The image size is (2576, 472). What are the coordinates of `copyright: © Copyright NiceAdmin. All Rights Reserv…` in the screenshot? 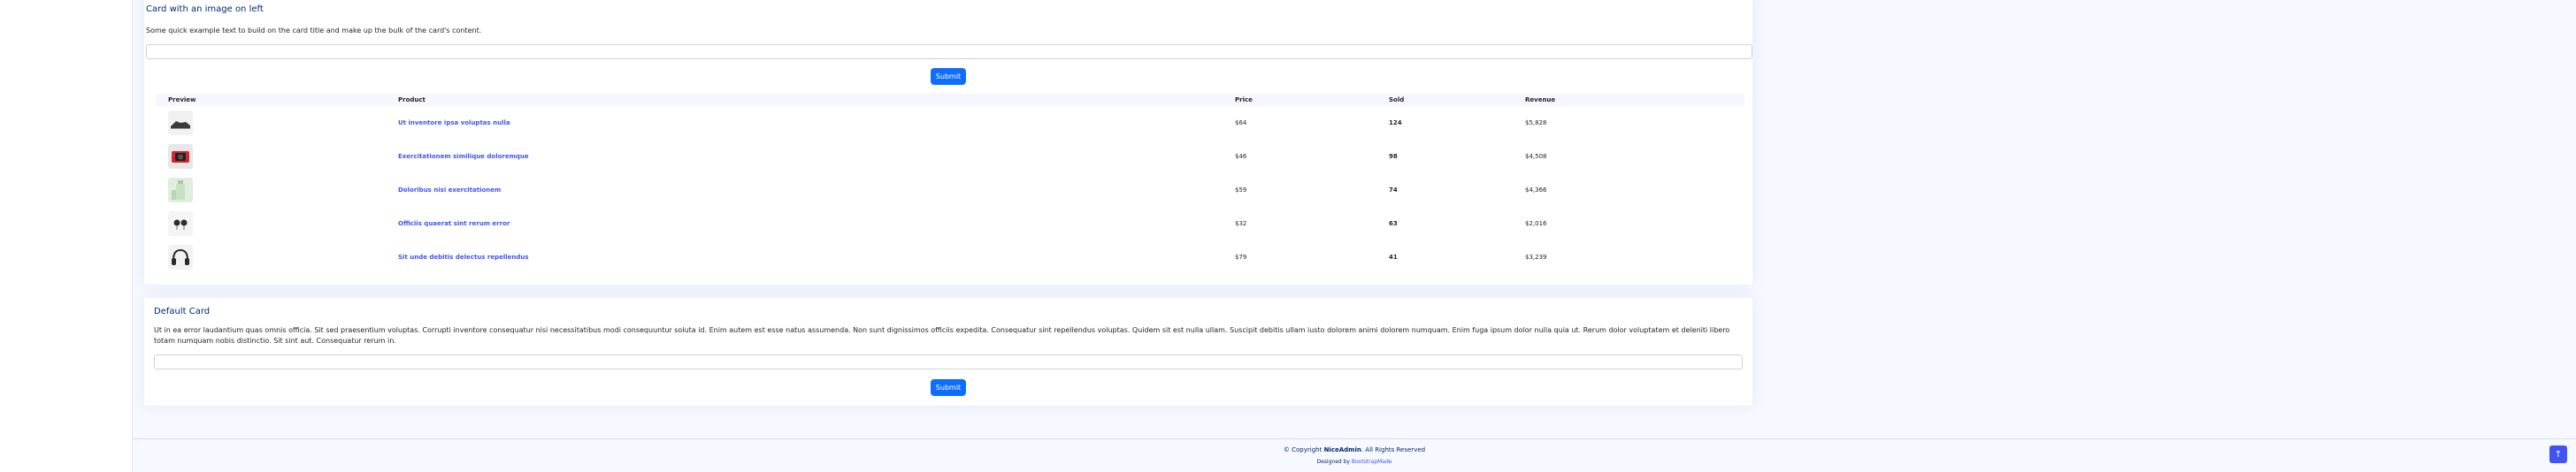 It's located at (1354, 450).